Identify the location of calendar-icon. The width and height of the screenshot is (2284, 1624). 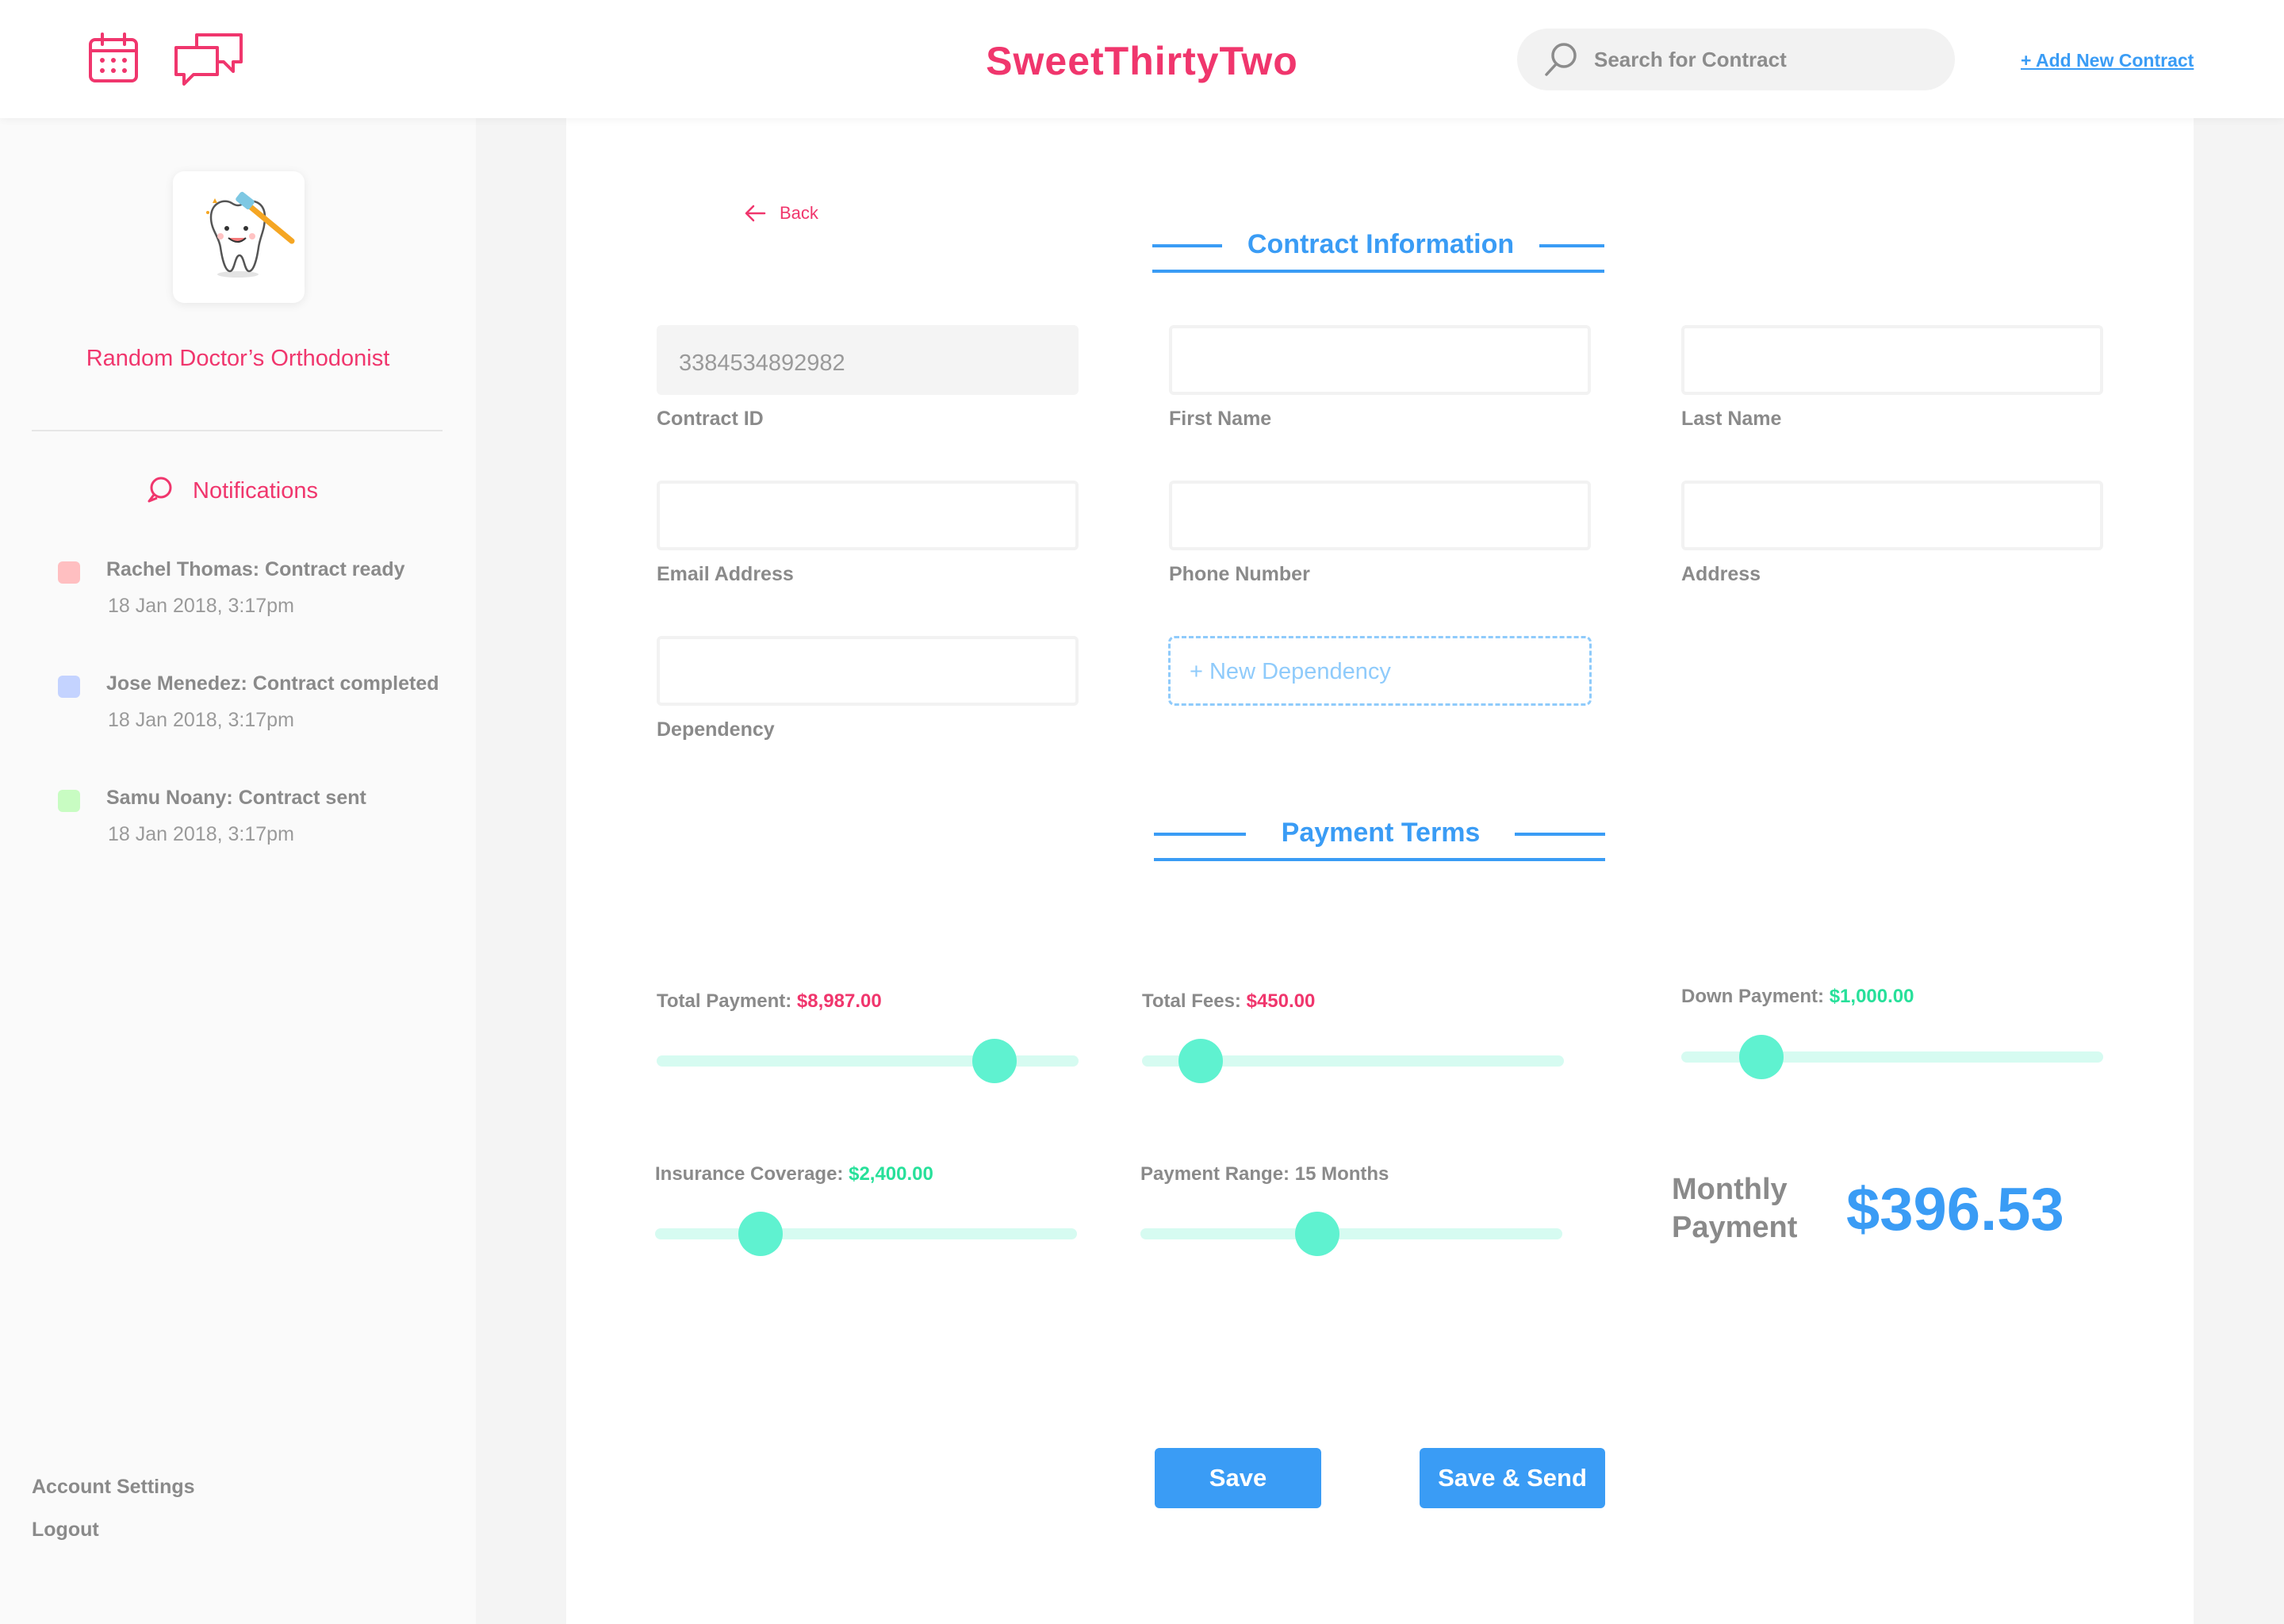
(113, 58).